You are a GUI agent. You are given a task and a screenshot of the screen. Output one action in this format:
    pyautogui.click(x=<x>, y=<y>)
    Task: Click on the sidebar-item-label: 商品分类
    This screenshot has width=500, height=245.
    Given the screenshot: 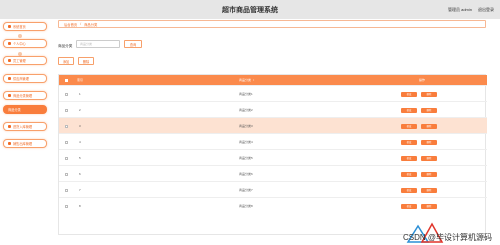 What is the action you would take?
    pyautogui.click(x=14, y=110)
    